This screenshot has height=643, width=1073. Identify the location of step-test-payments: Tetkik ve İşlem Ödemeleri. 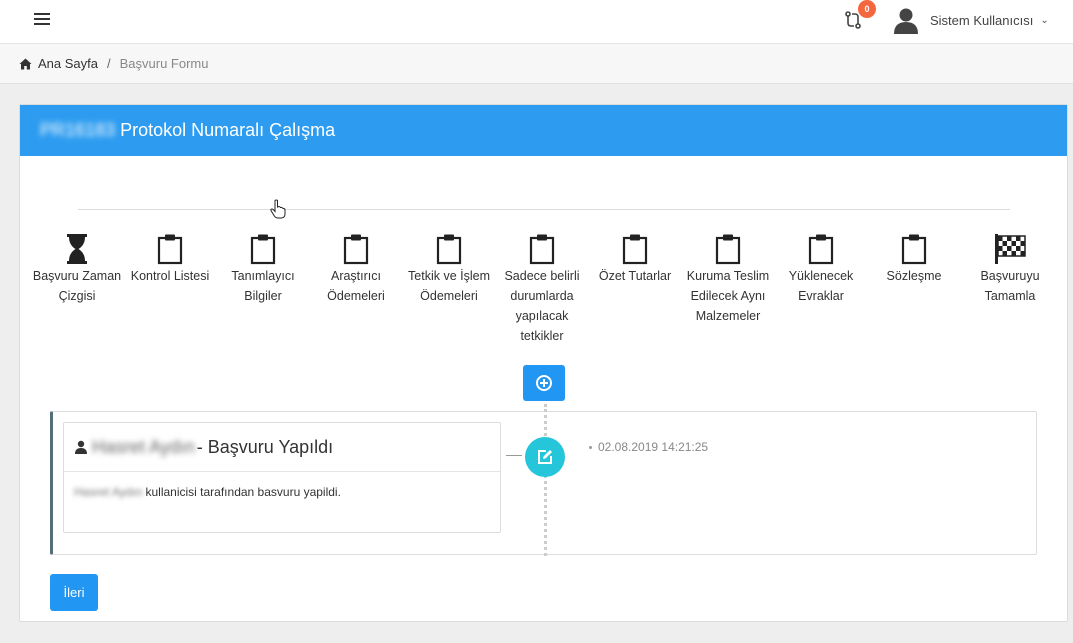
(449, 269).